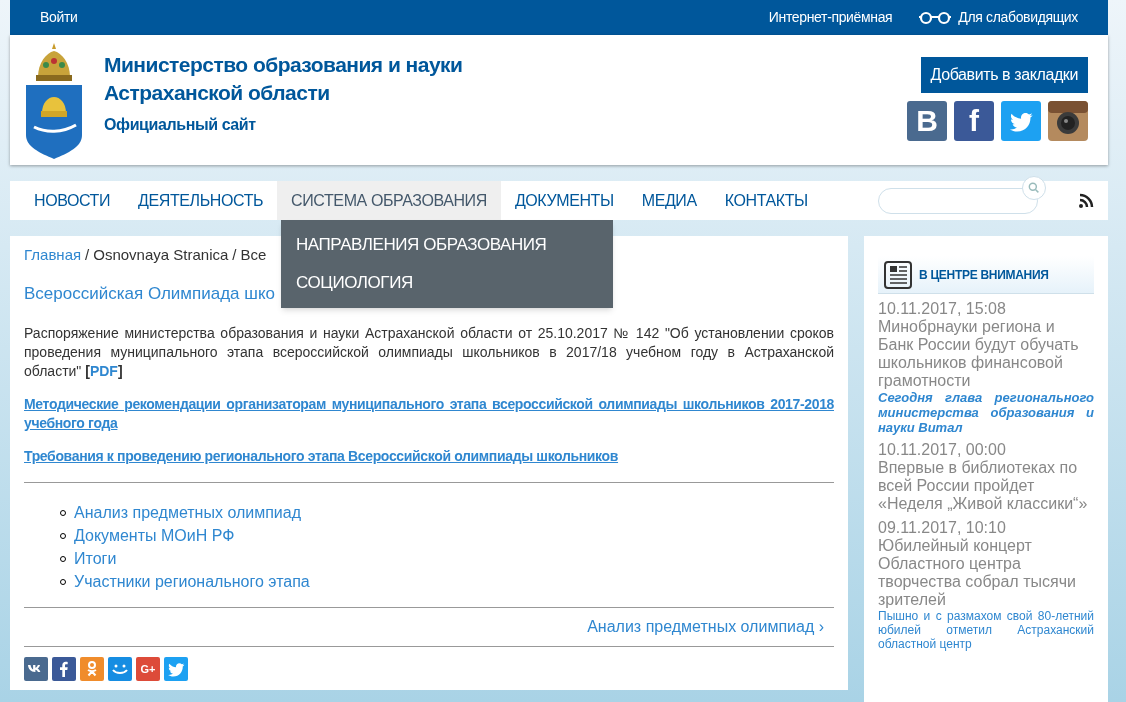 The width and height of the screenshot is (1126, 702). I want to click on glasses-icon, so click(935, 17).